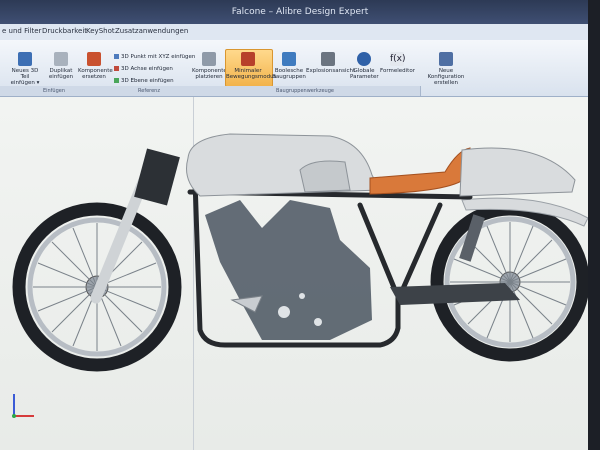  I want to click on tank-recess, so click(325, 176).